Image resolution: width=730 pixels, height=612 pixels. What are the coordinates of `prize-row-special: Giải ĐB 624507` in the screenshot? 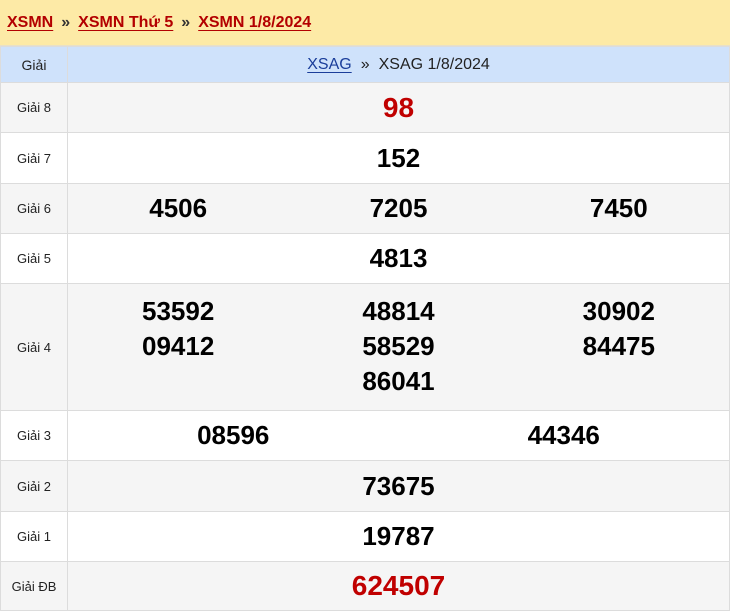 It's located at (365, 586).